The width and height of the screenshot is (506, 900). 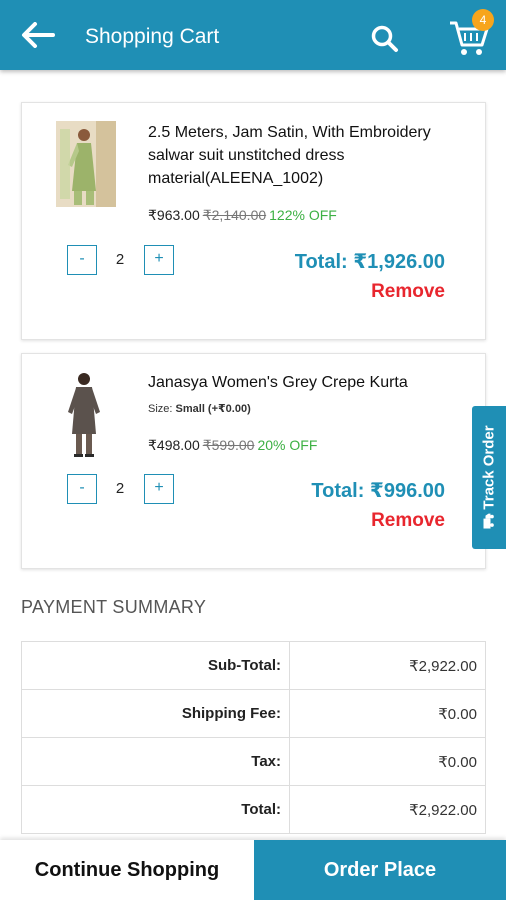 I want to click on page-title: Shopping Cart, so click(x=152, y=36).